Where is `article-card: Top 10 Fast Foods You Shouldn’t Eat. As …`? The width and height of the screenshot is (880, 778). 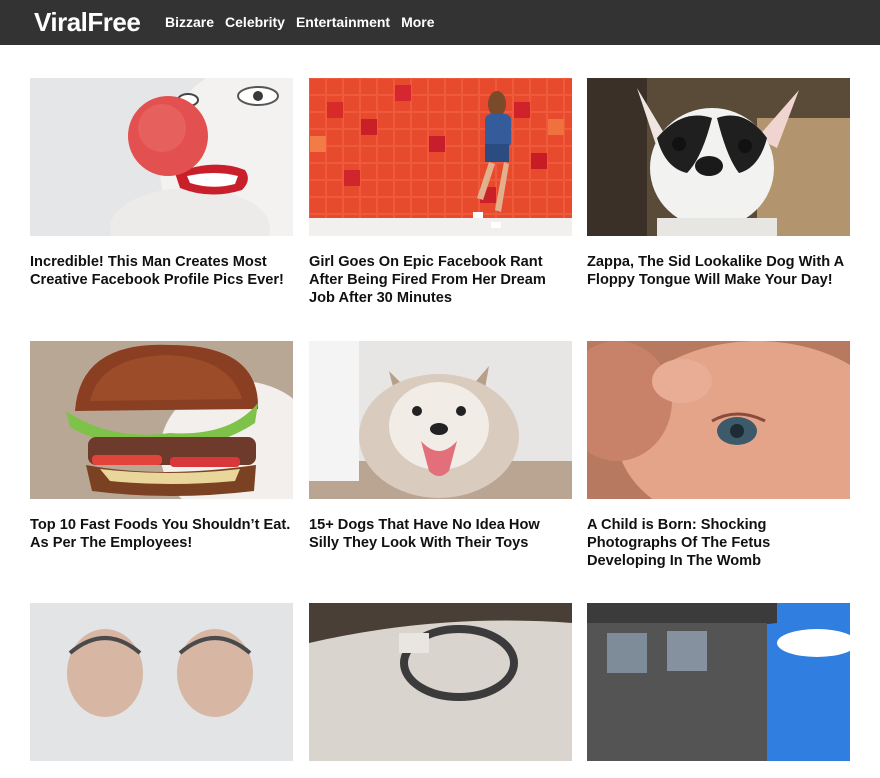
article-card: Top 10 Fast Foods You Shouldn’t Eat. As … is located at coordinates (161, 446).